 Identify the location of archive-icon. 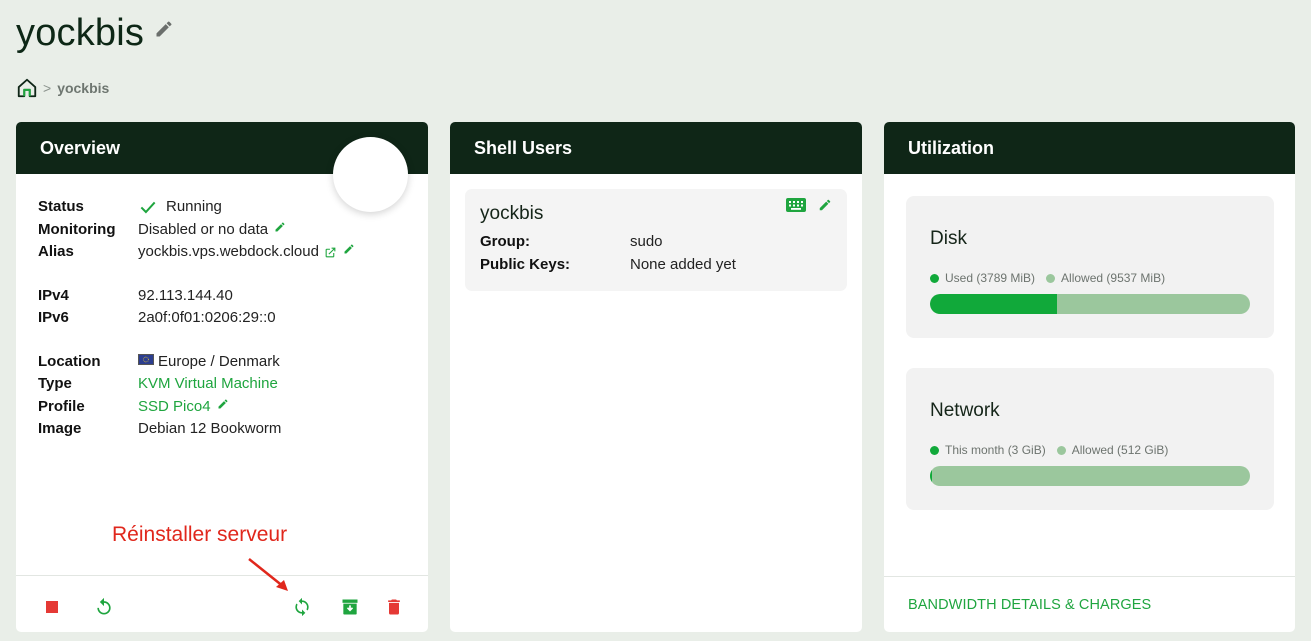
(350, 607).